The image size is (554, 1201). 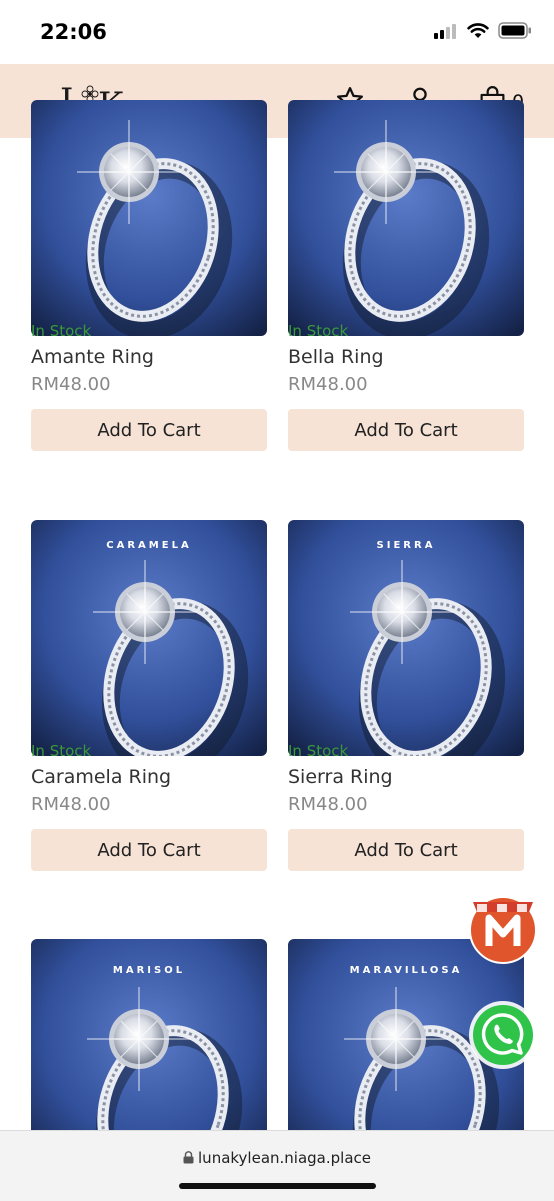 I want to click on product-name: Bella Ring, so click(x=336, y=357).